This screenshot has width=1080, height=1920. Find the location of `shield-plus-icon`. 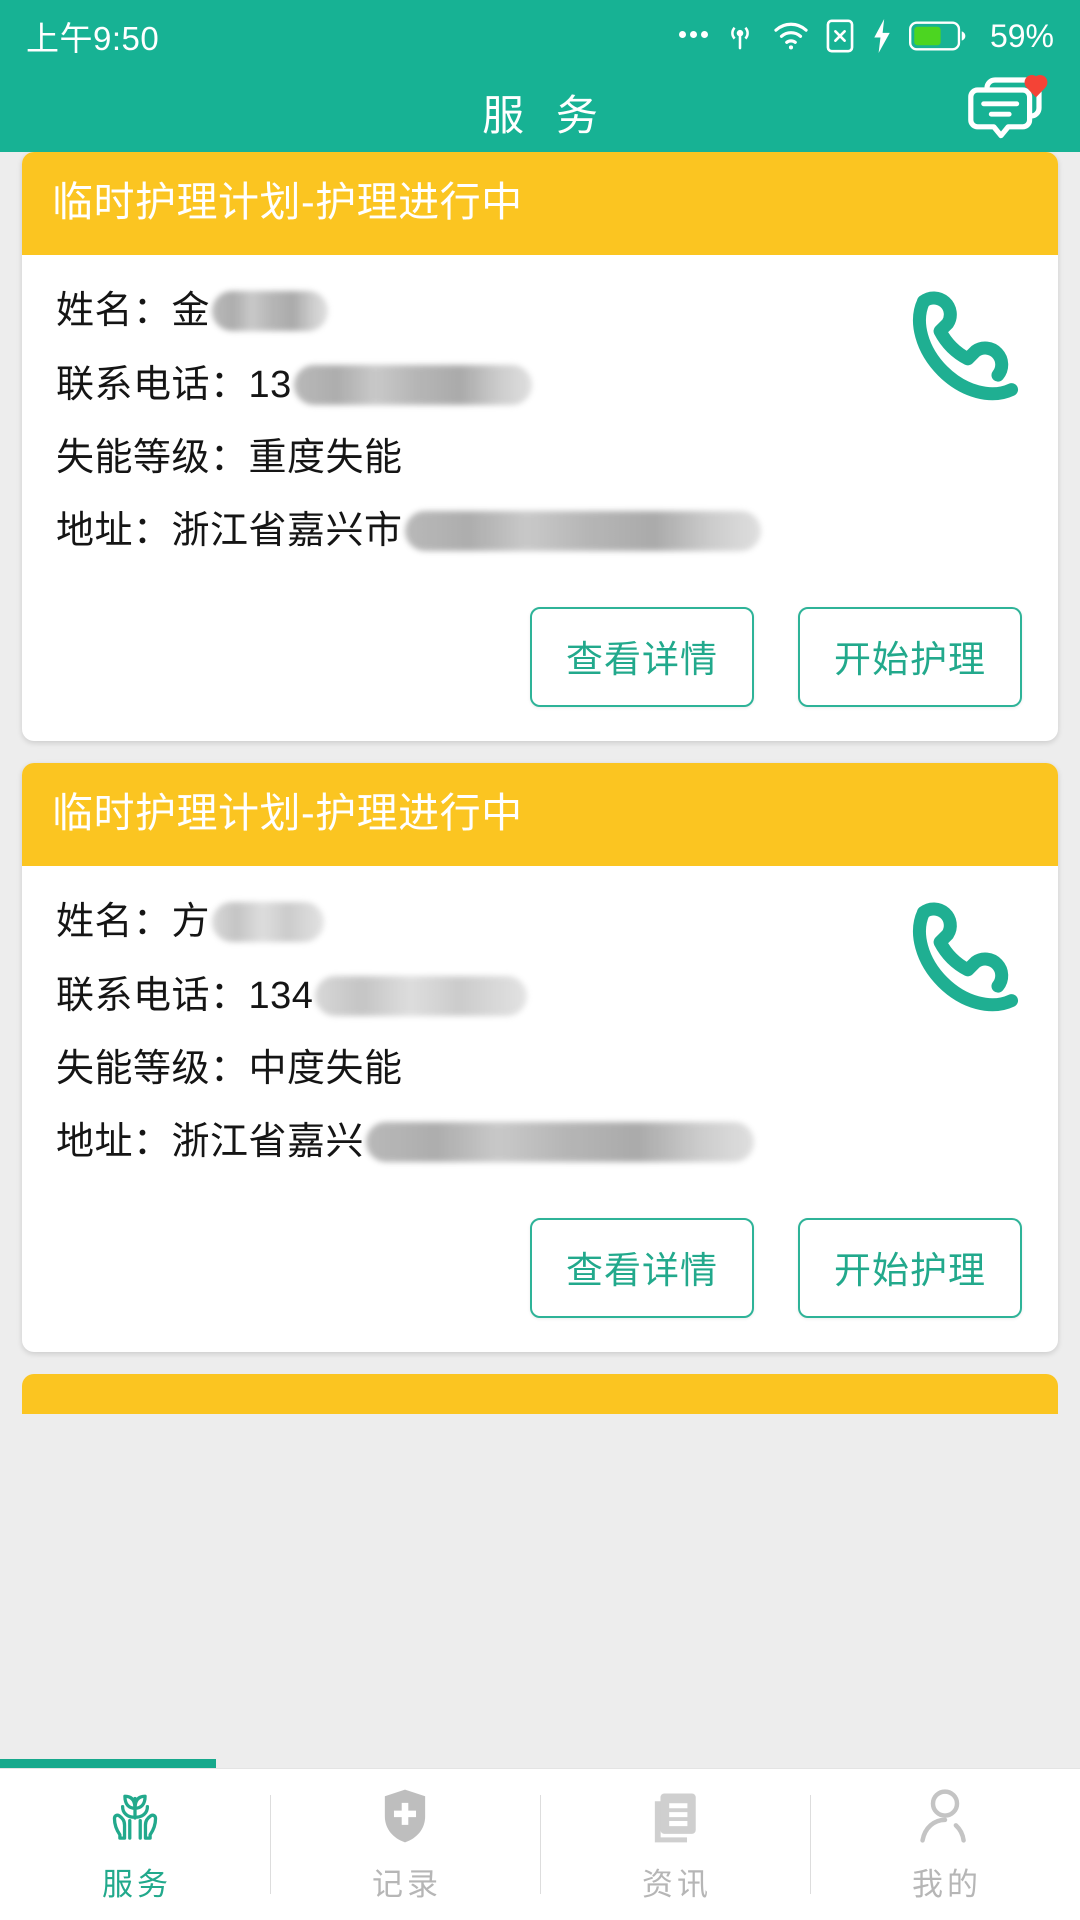

shield-plus-icon is located at coordinates (405, 1816).